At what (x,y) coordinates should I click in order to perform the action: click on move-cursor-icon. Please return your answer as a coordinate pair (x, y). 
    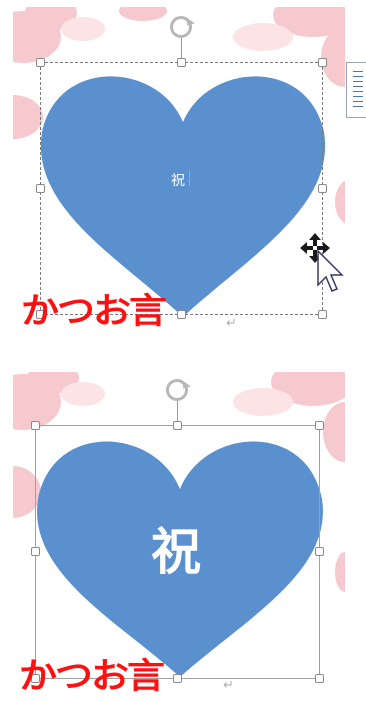
    Looking at the image, I should click on (322, 262).